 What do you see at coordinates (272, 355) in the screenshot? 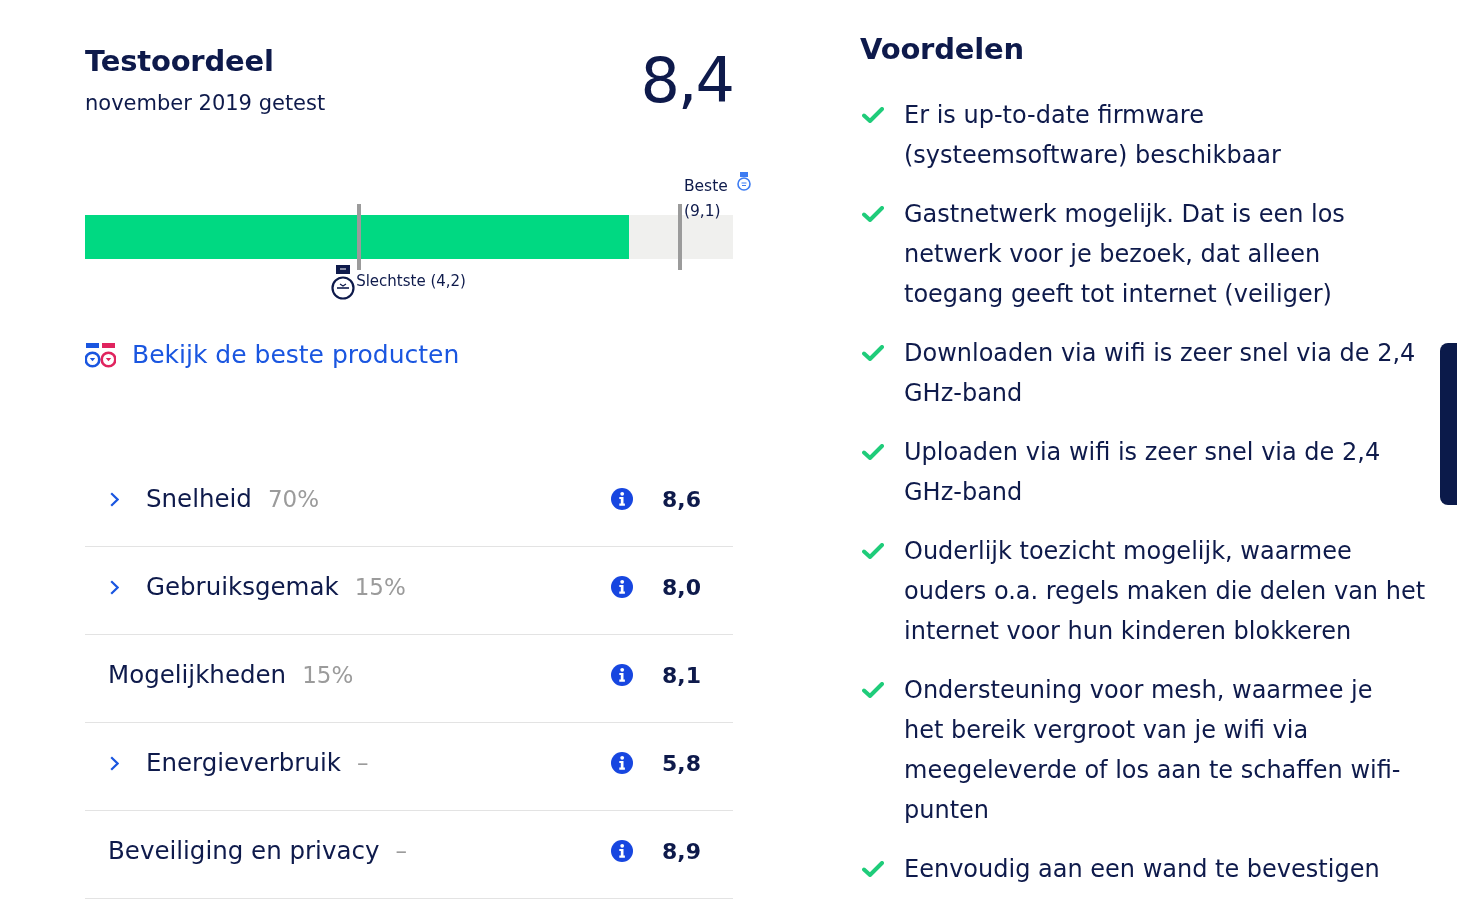
I see `best-products-link: Bekijk de beste producten` at bounding box center [272, 355].